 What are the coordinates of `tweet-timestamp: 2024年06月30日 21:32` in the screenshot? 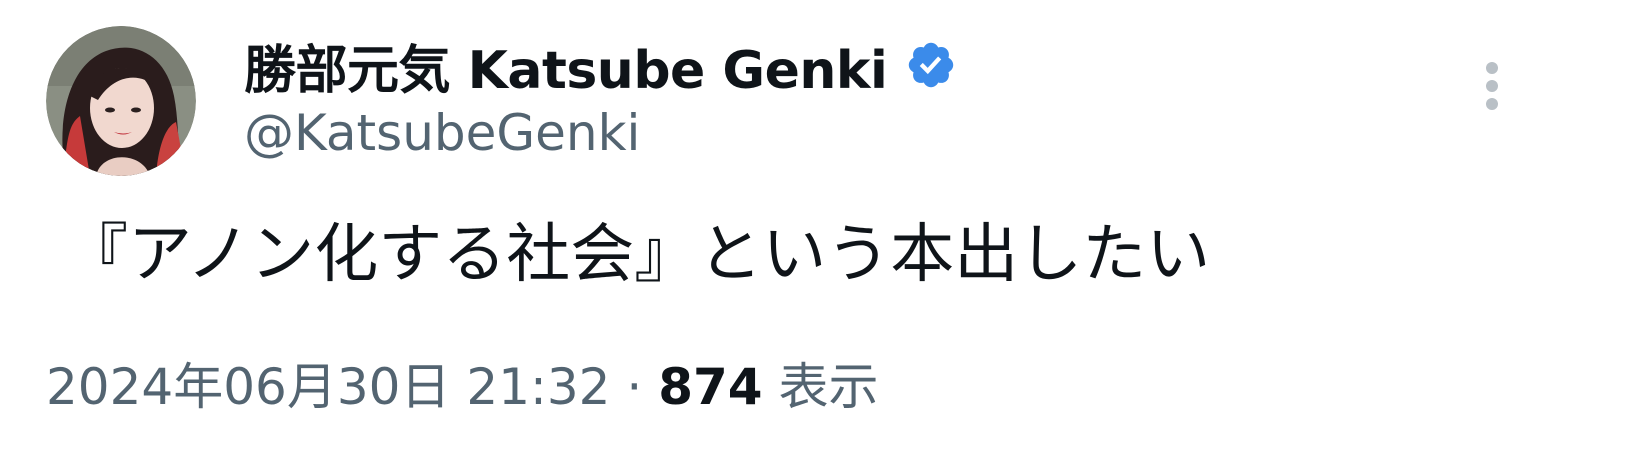 It's located at (328, 387).